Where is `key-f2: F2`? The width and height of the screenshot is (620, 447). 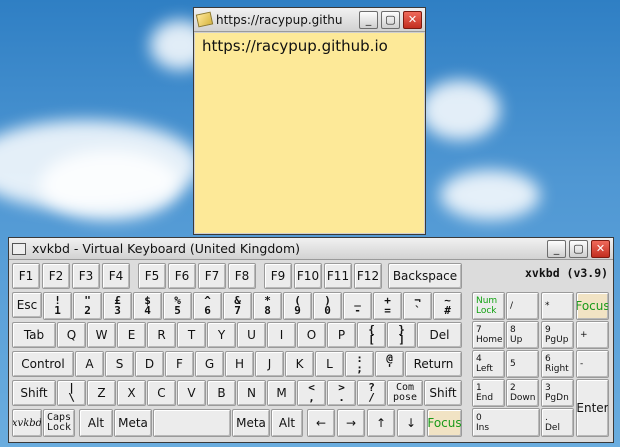 key-f2: F2 is located at coordinates (56, 276).